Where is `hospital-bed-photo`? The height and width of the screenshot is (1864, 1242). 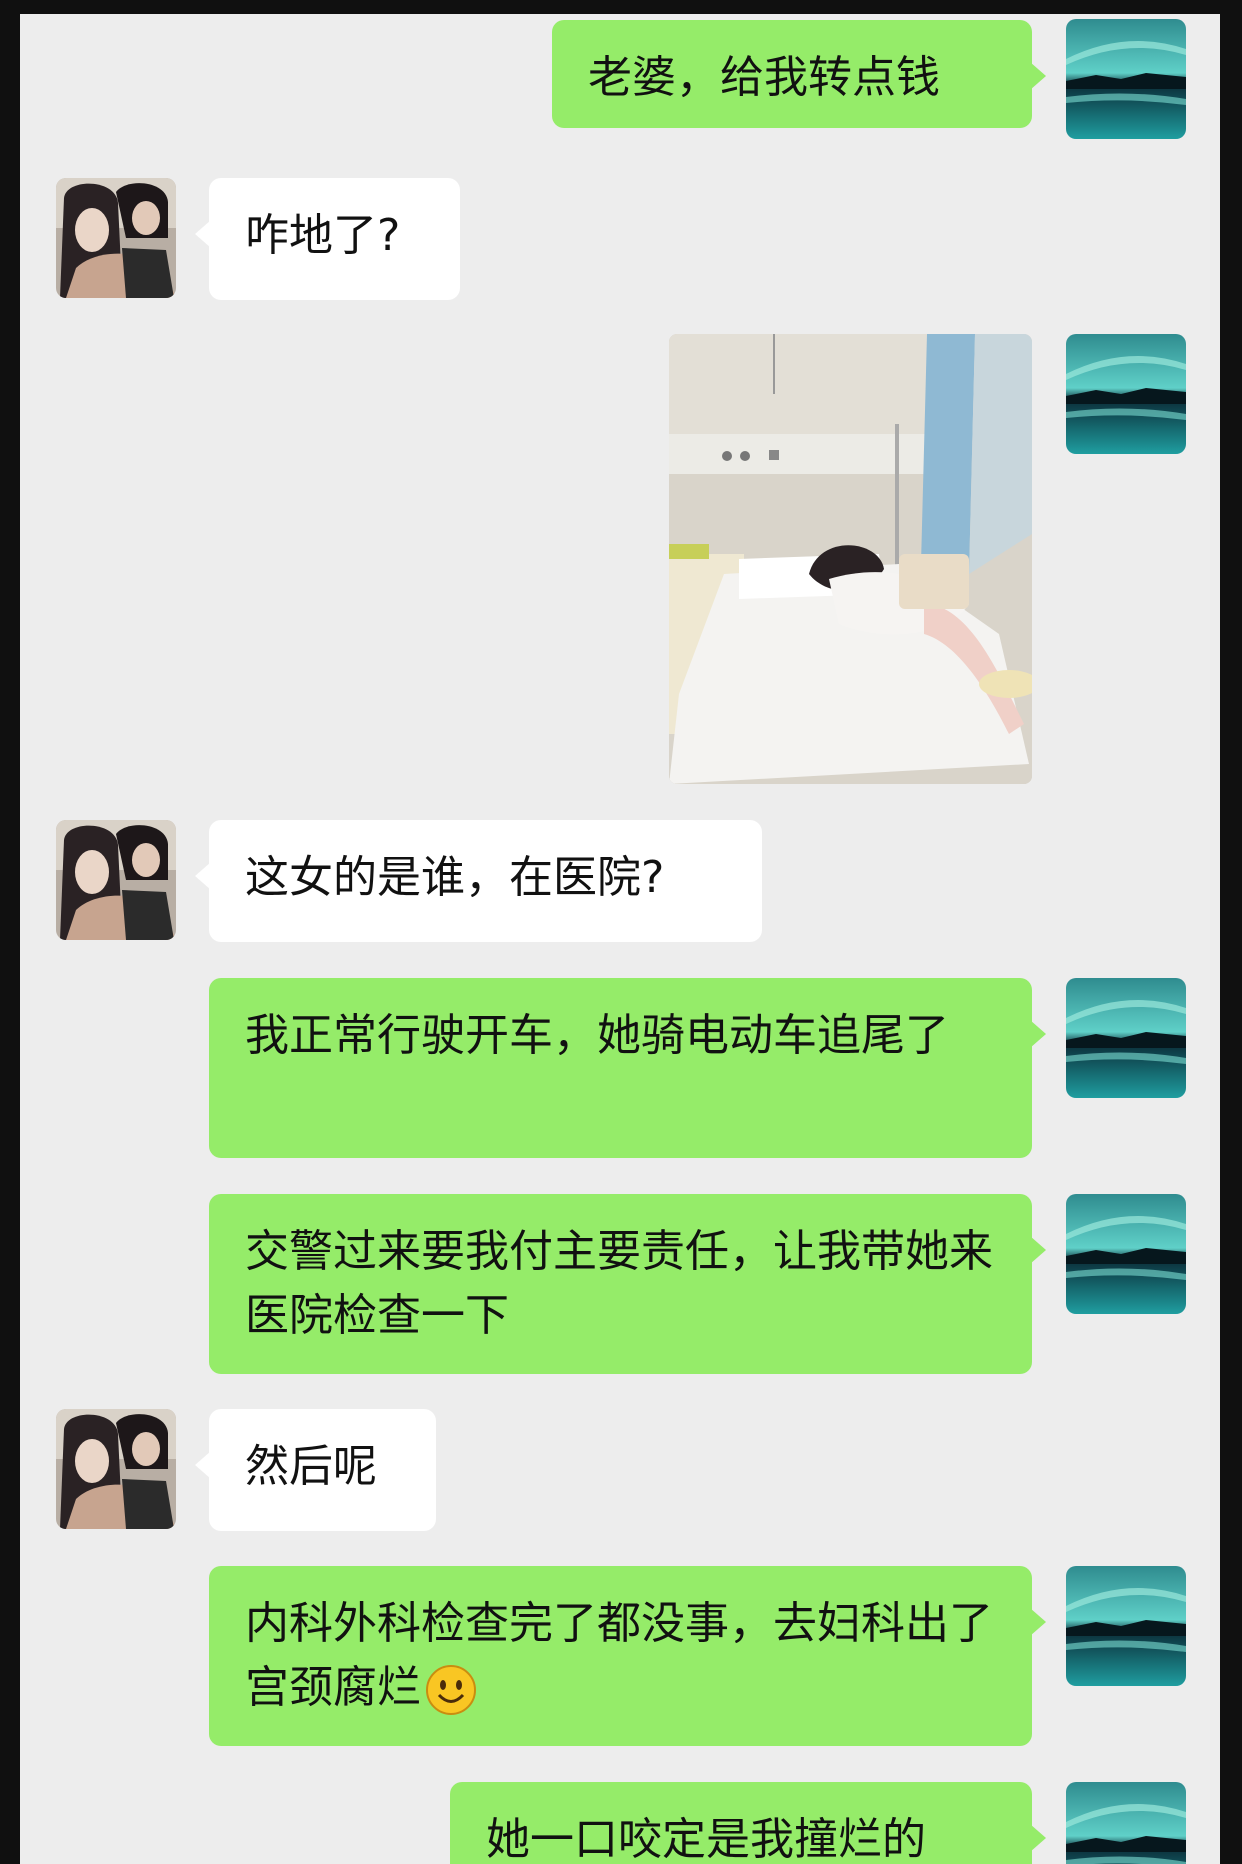
hospital-bed-photo is located at coordinates (850, 559).